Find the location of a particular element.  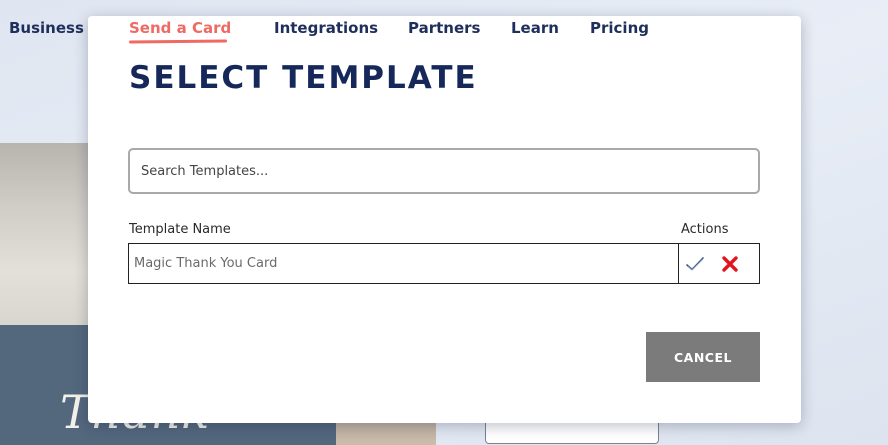

nav-partners: Partners is located at coordinates (444, 28).